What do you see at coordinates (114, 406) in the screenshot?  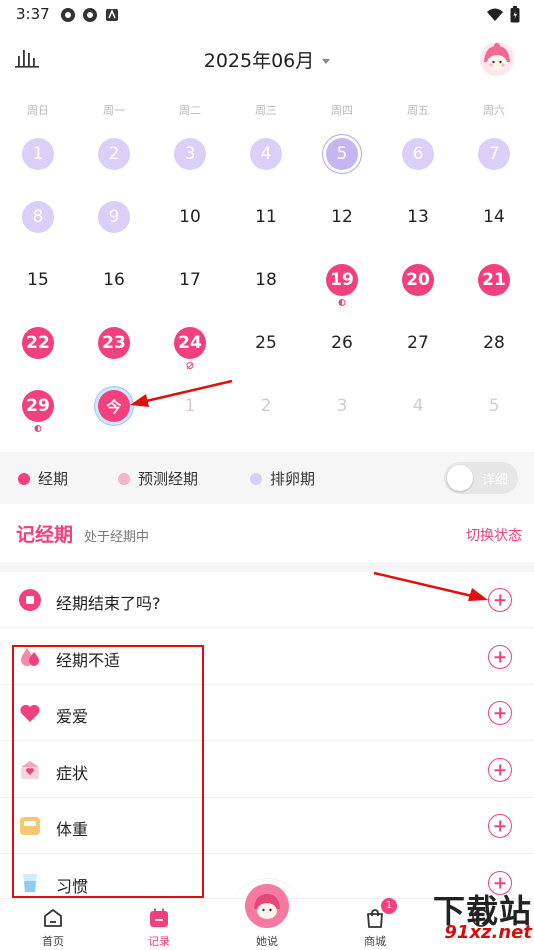 I see `day-number: 今` at bounding box center [114, 406].